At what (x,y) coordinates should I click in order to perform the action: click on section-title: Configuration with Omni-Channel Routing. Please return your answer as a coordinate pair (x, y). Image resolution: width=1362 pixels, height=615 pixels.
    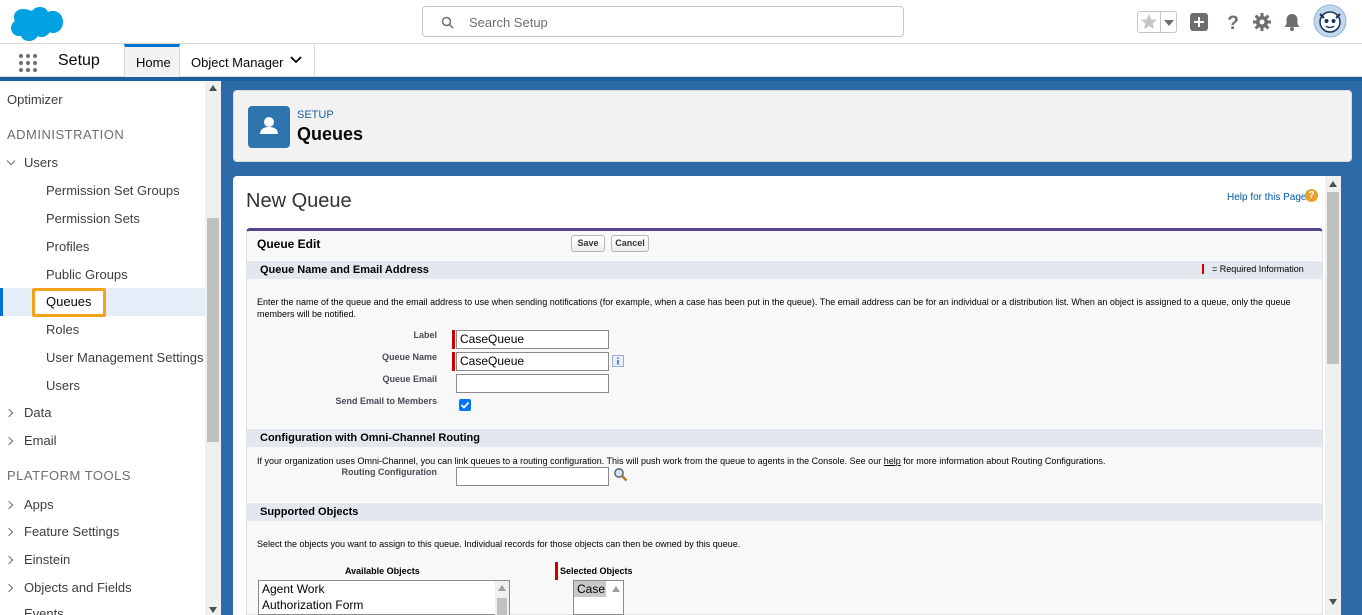
    Looking at the image, I should click on (370, 438).